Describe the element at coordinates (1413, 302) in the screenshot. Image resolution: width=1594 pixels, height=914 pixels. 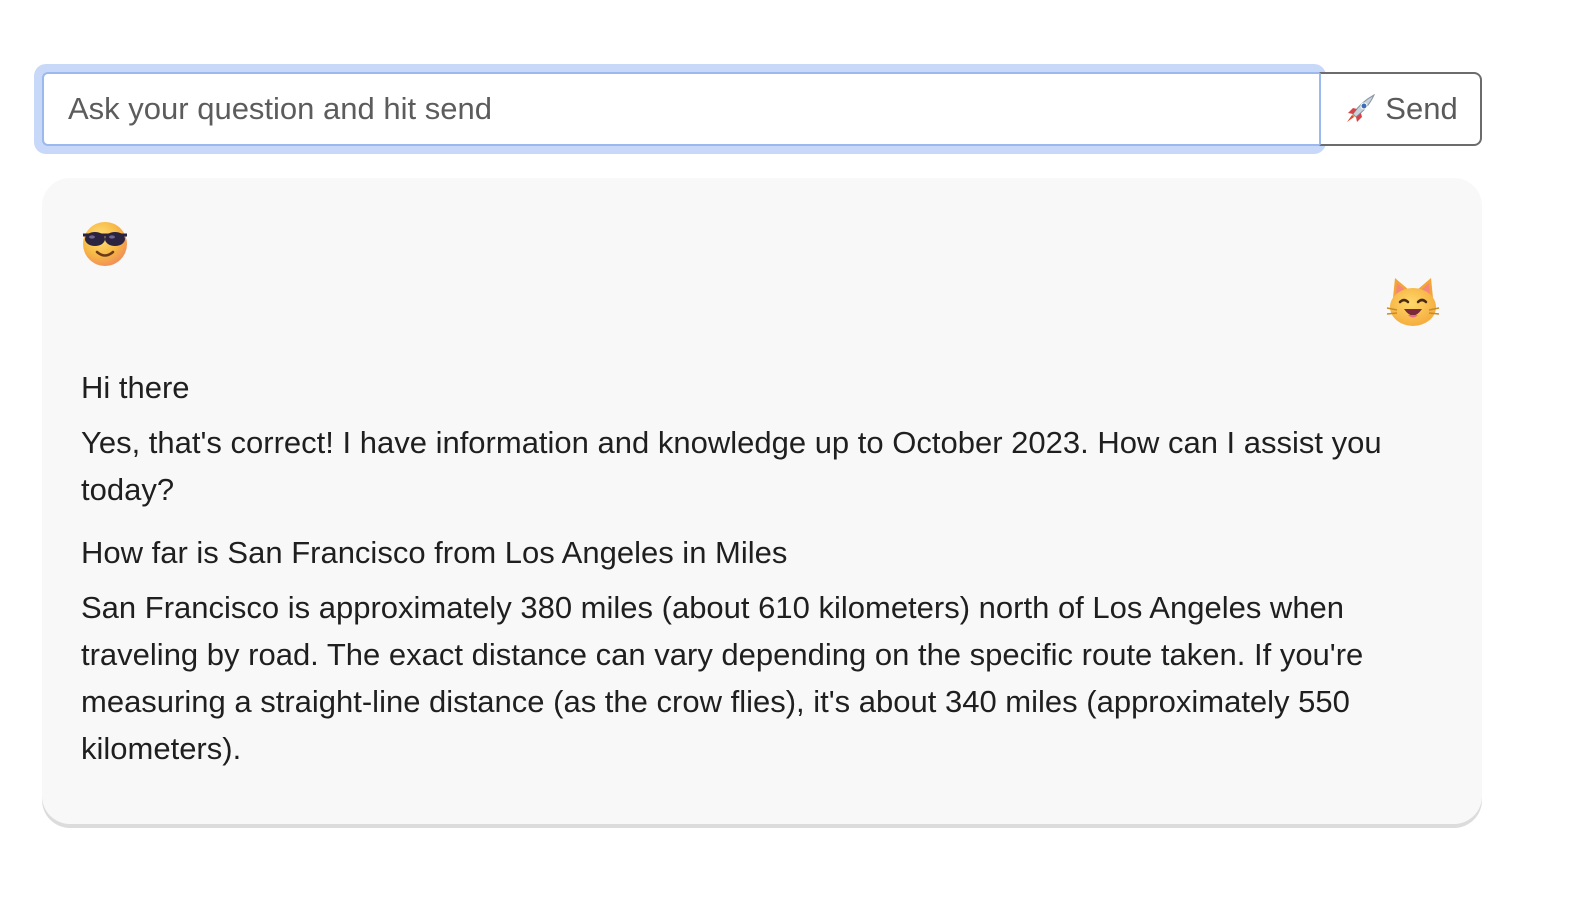
I see `cat-face-icon` at that location.